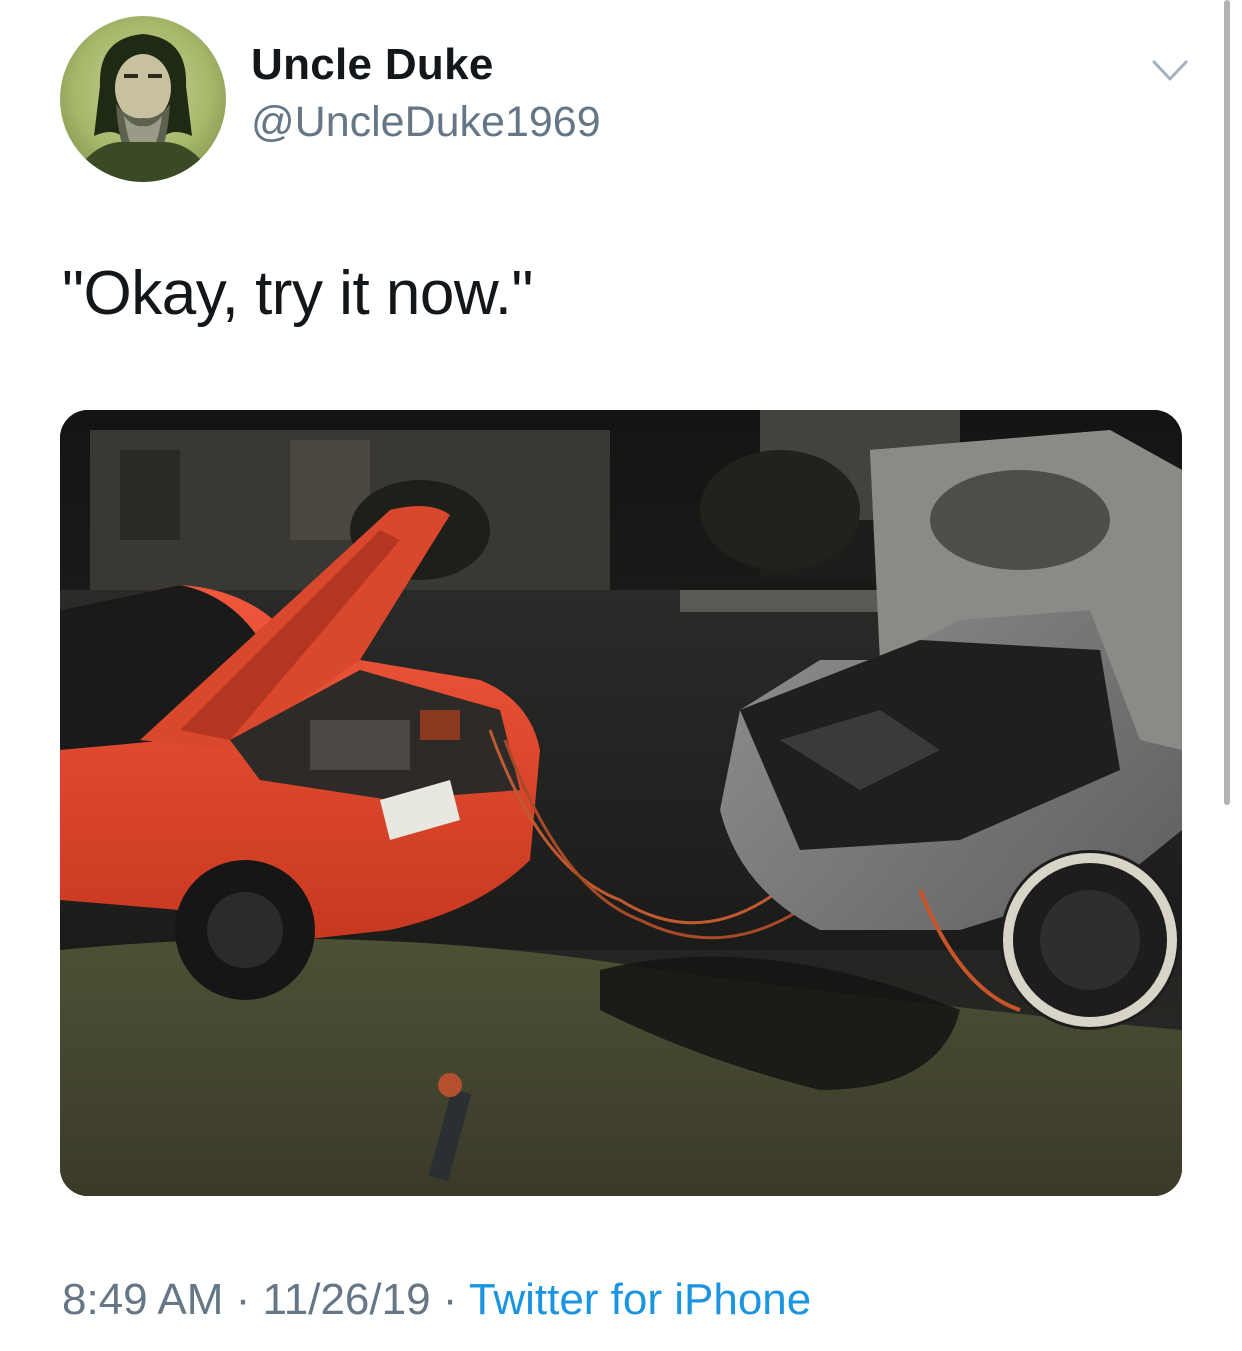 The width and height of the screenshot is (1242, 1351). Describe the element at coordinates (640, 1299) in the screenshot. I see `tweet-source-link: Twitter for iPhone` at that location.